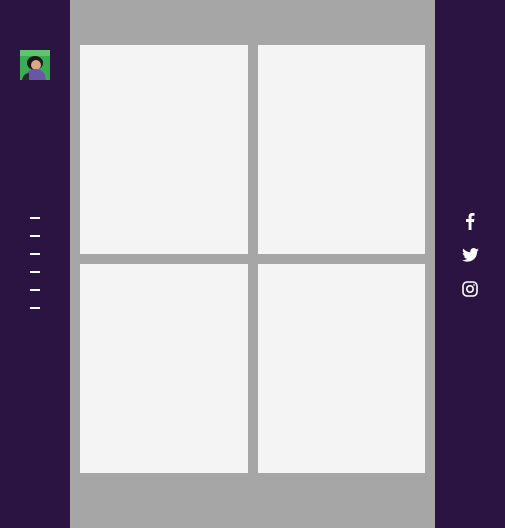 The image size is (505, 528). I want to click on facebook-icon, so click(470, 221).